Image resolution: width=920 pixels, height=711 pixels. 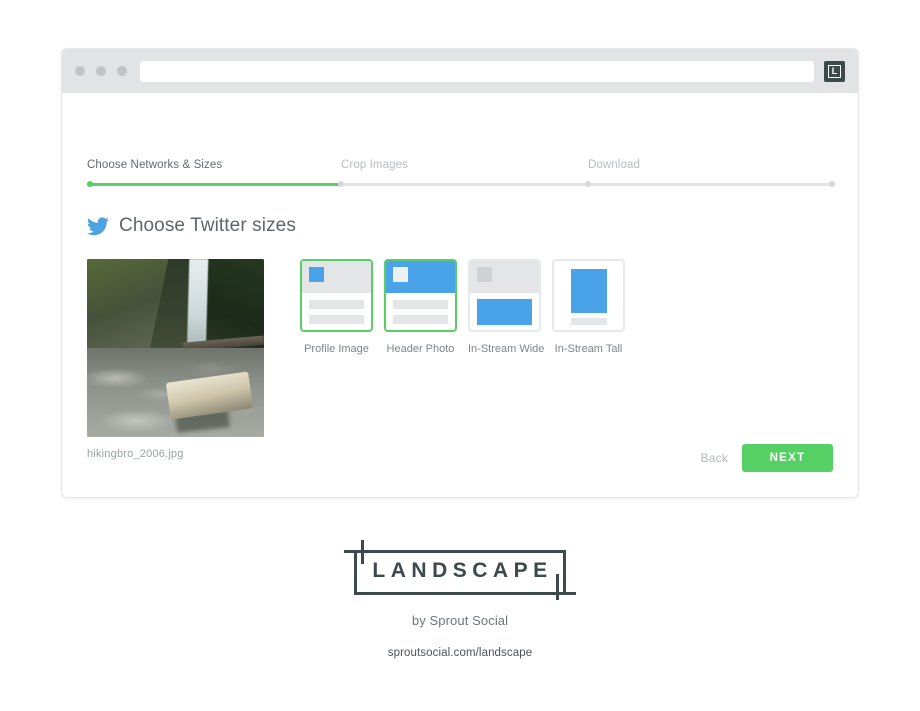 What do you see at coordinates (207, 225) in the screenshot?
I see `page-title: Choose Twitter sizes` at bounding box center [207, 225].